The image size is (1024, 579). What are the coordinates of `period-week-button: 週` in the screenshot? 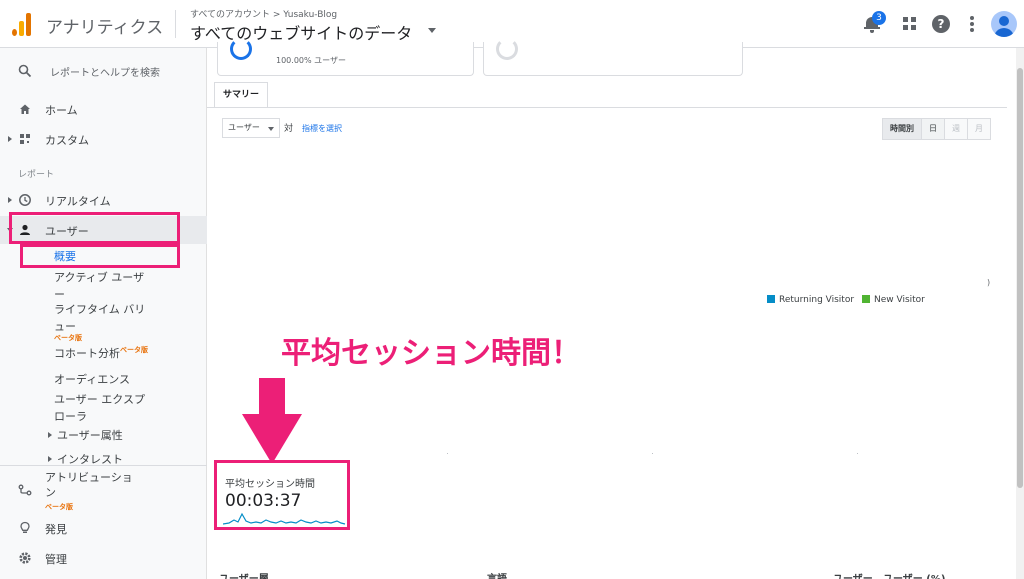 It's located at (956, 129).